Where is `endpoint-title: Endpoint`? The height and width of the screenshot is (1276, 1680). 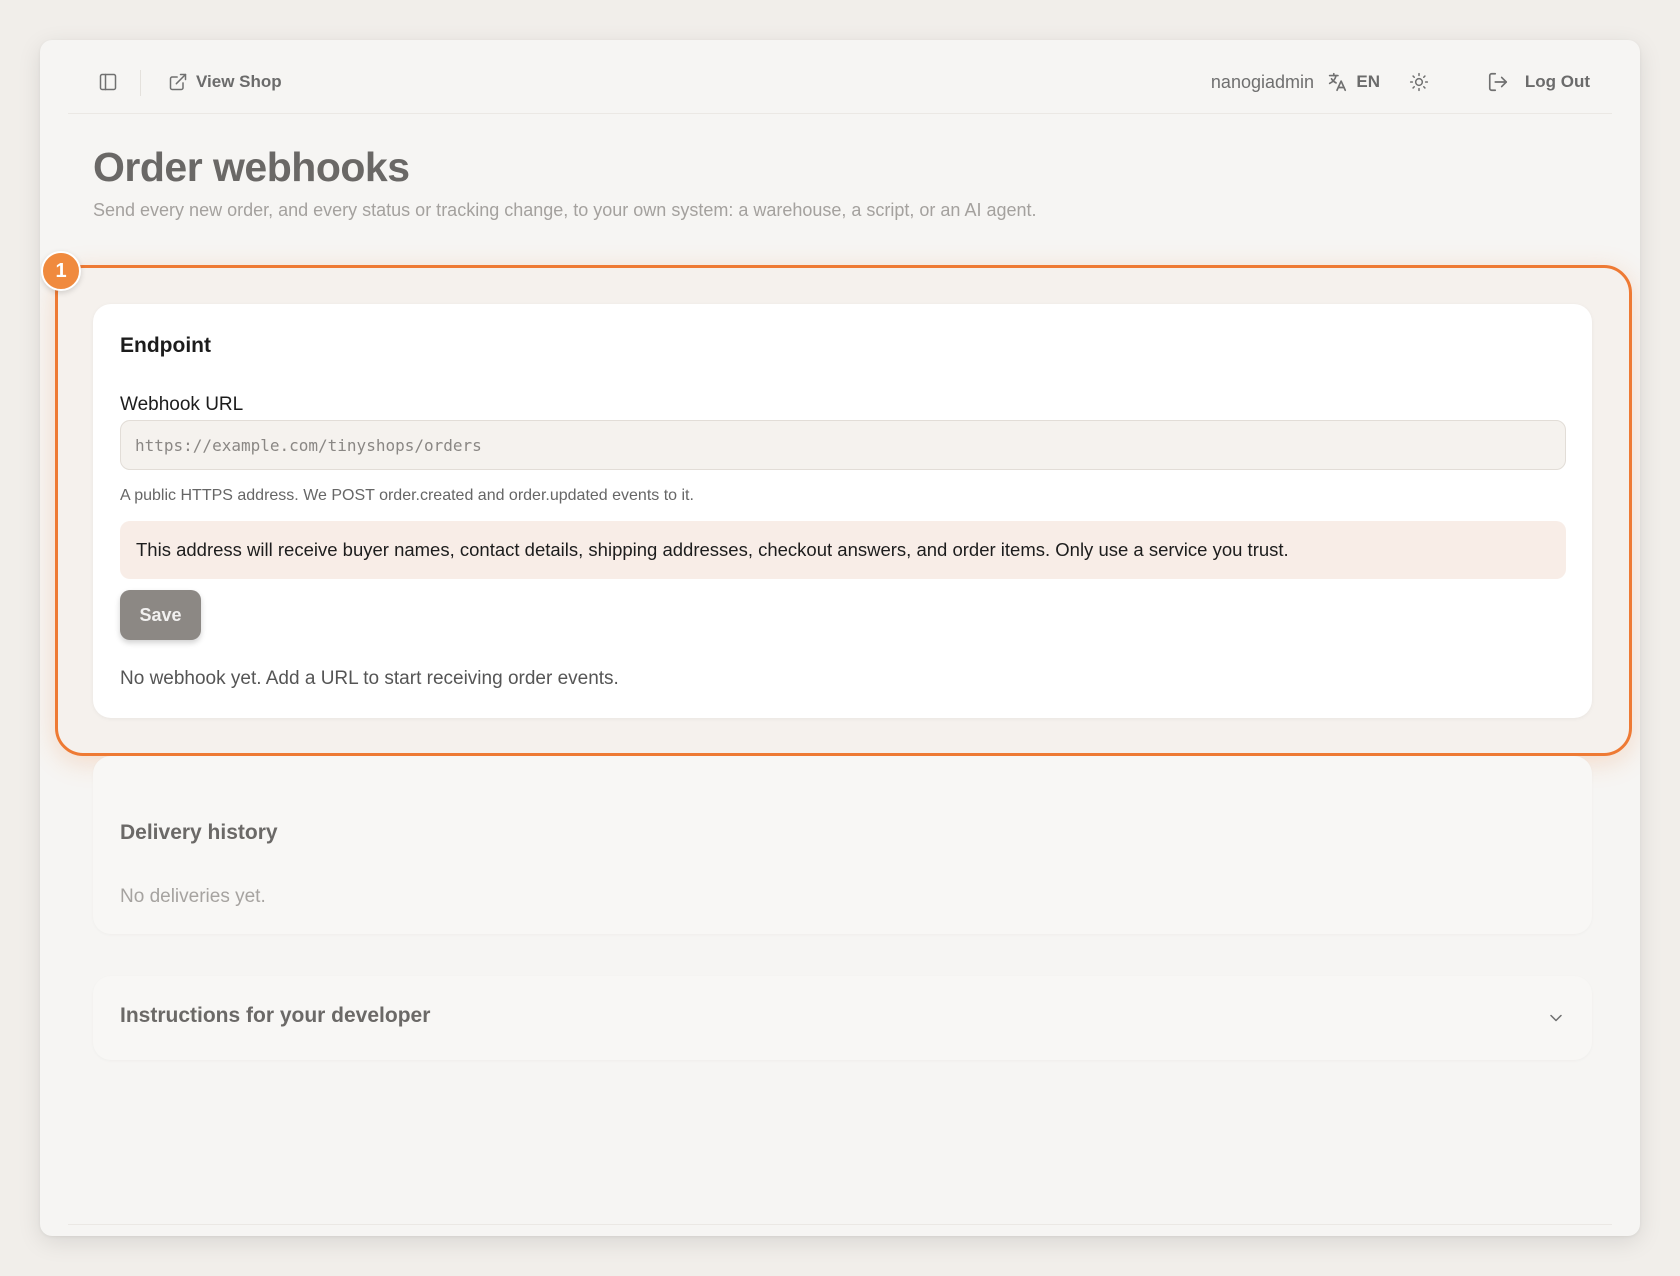
endpoint-title: Endpoint is located at coordinates (165, 345).